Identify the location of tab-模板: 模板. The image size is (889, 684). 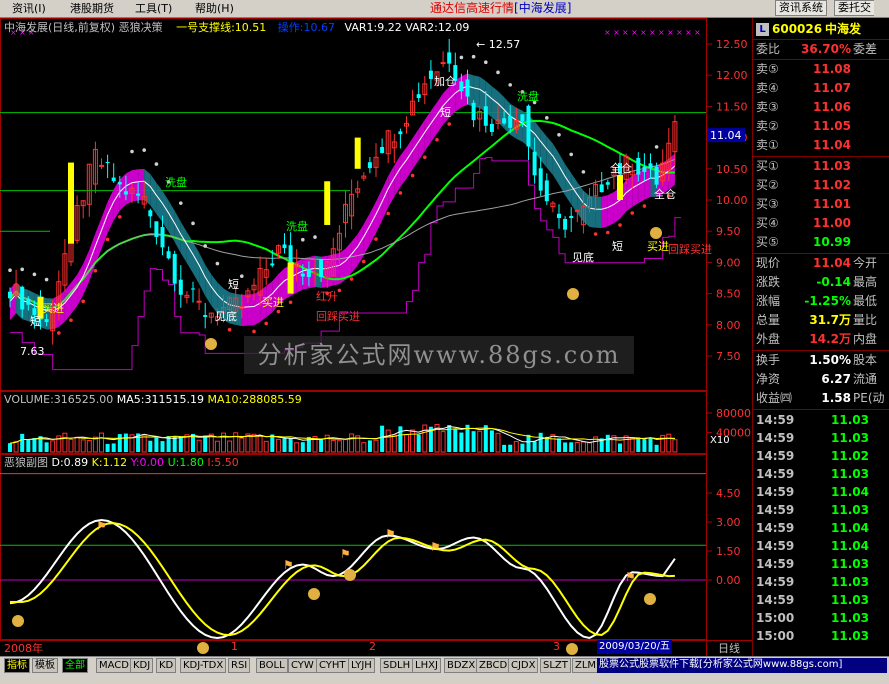
(45, 665).